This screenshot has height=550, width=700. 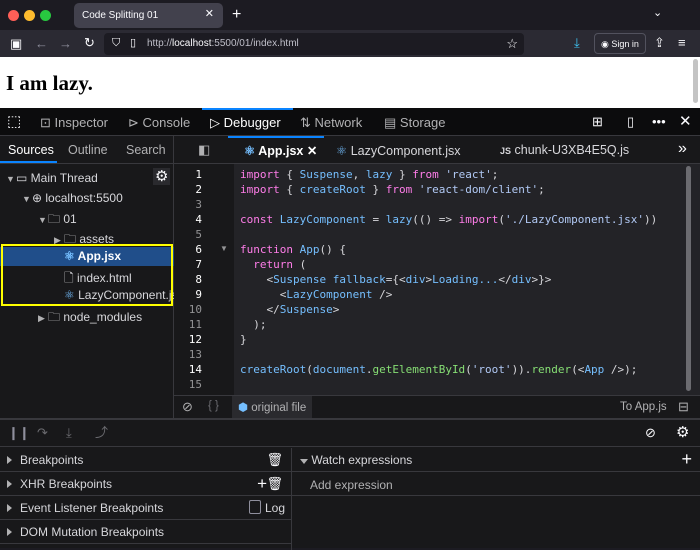 What do you see at coordinates (204, 149) in the screenshot?
I see `toggle-sidebar-icon: ◧` at bounding box center [204, 149].